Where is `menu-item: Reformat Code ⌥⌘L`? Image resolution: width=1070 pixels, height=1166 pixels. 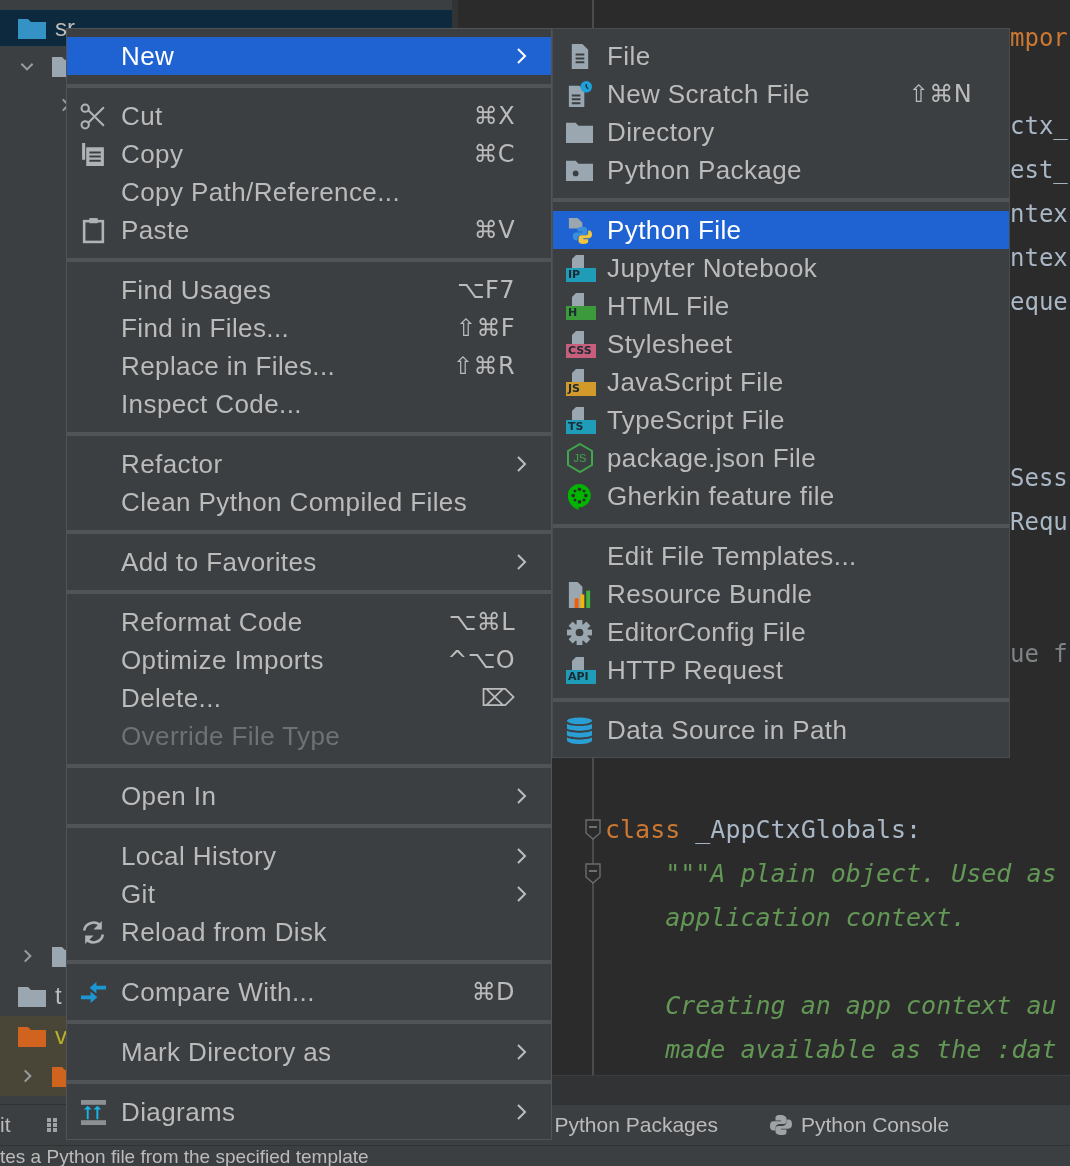 menu-item: Reformat Code ⌥⌘L is located at coordinates (309, 622).